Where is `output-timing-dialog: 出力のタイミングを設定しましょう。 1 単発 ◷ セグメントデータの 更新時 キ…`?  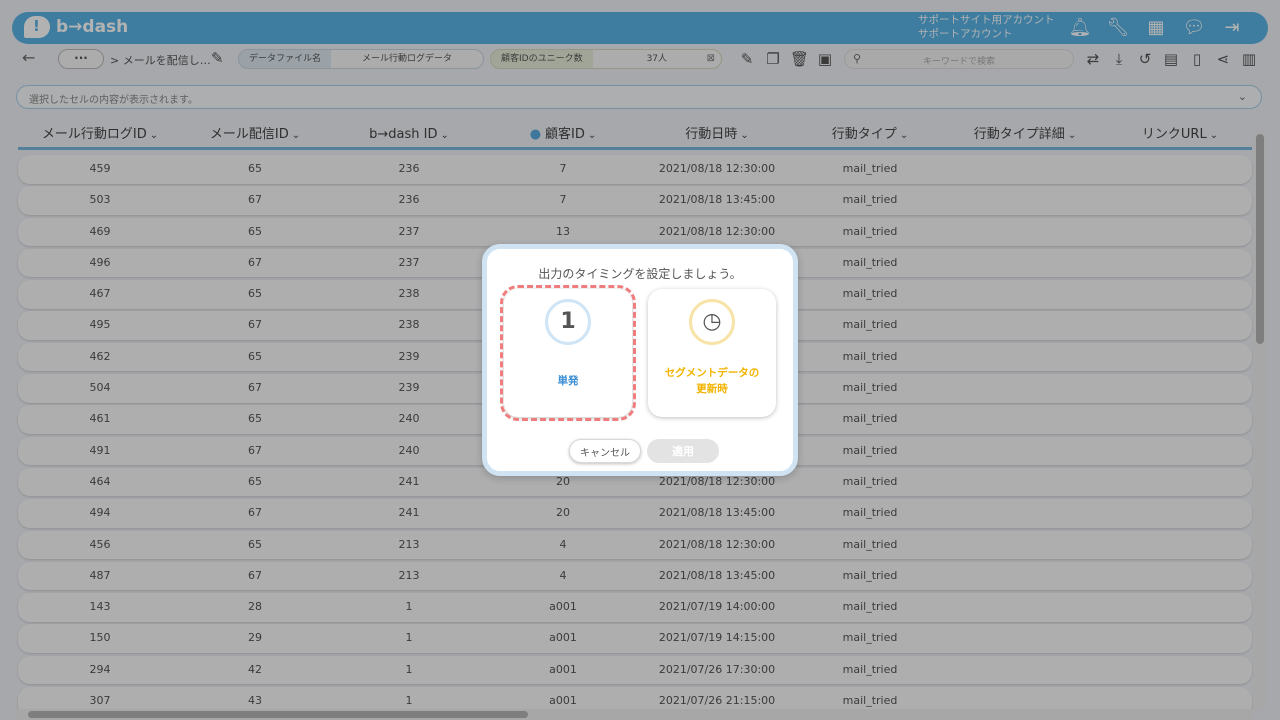 output-timing-dialog: 出力のタイミングを設定しましょう。 1 単発 ◷ セグメントデータの 更新時 キ… is located at coordinates (640, 360).